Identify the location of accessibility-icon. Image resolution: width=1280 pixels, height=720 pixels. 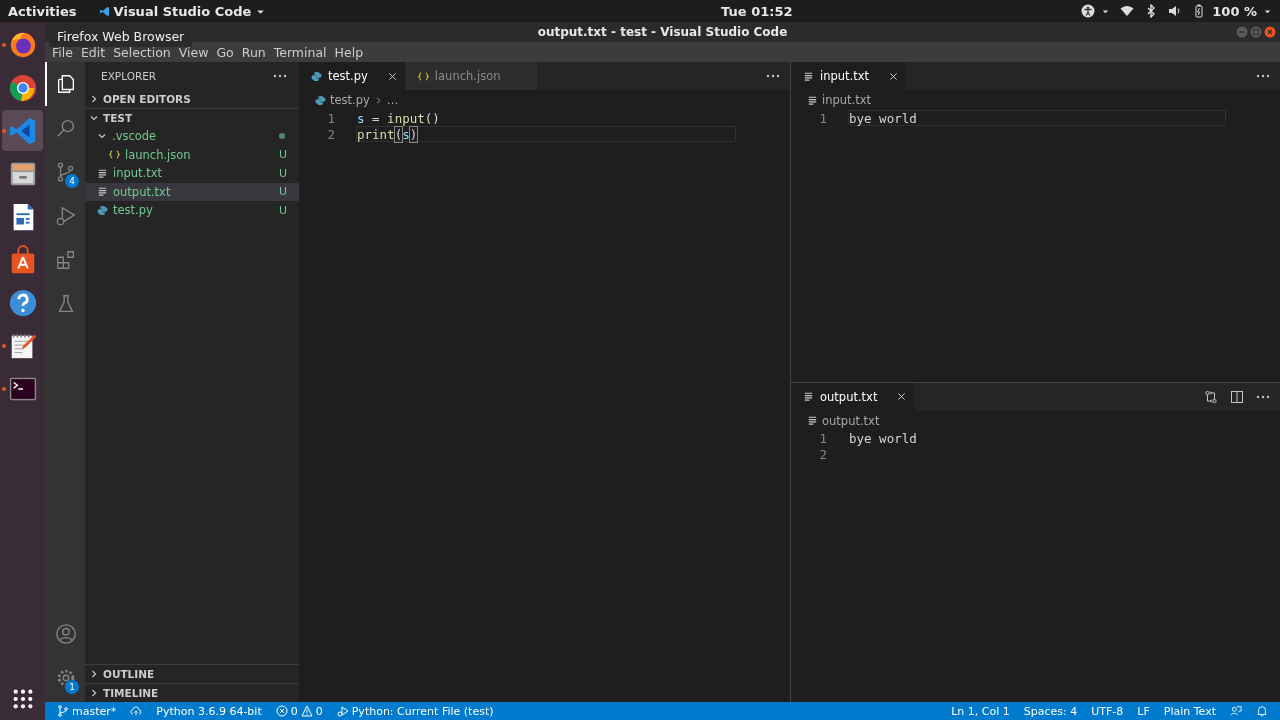
(1088, 11).